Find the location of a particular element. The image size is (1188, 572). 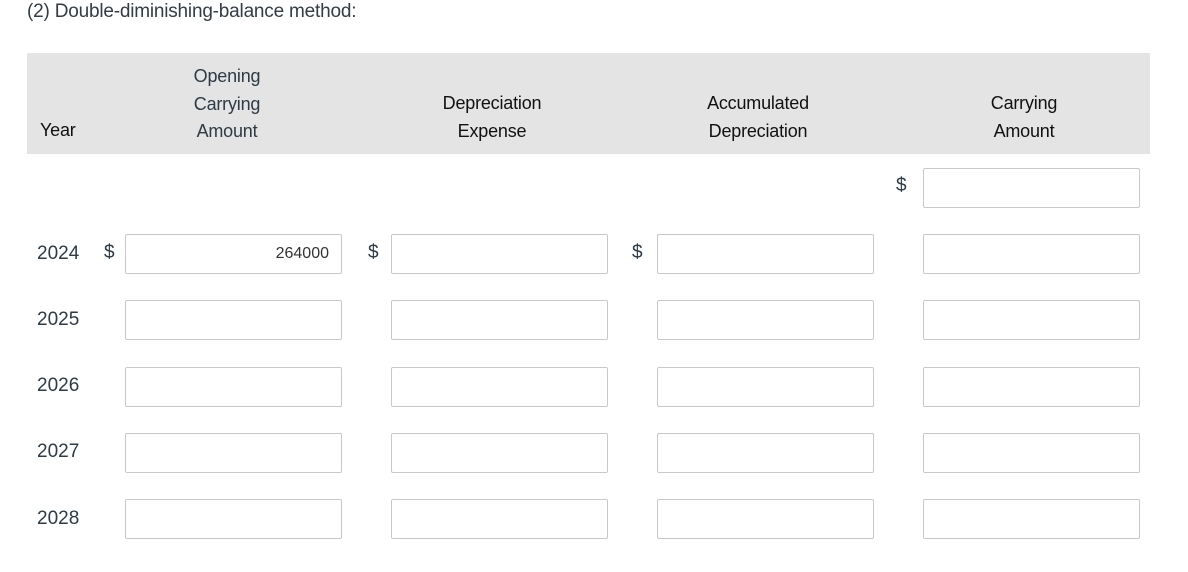

header-opening-line2: Carrying is located at coordinates (227, 103).